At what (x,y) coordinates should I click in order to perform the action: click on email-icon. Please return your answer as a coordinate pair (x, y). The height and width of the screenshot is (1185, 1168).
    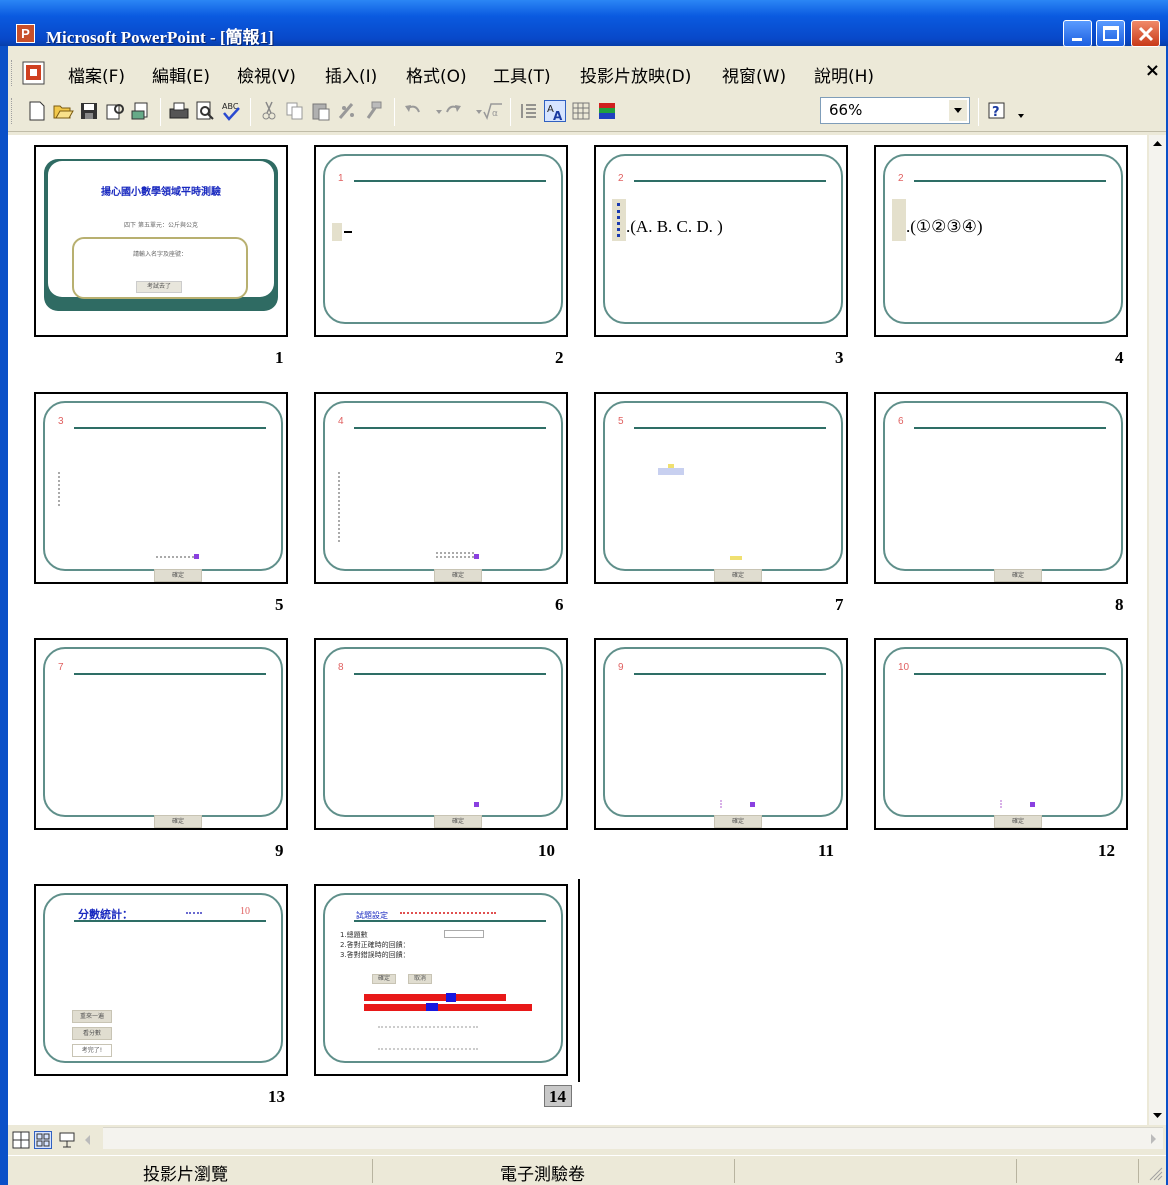
    Looking at the image, I should click on (141, 111).